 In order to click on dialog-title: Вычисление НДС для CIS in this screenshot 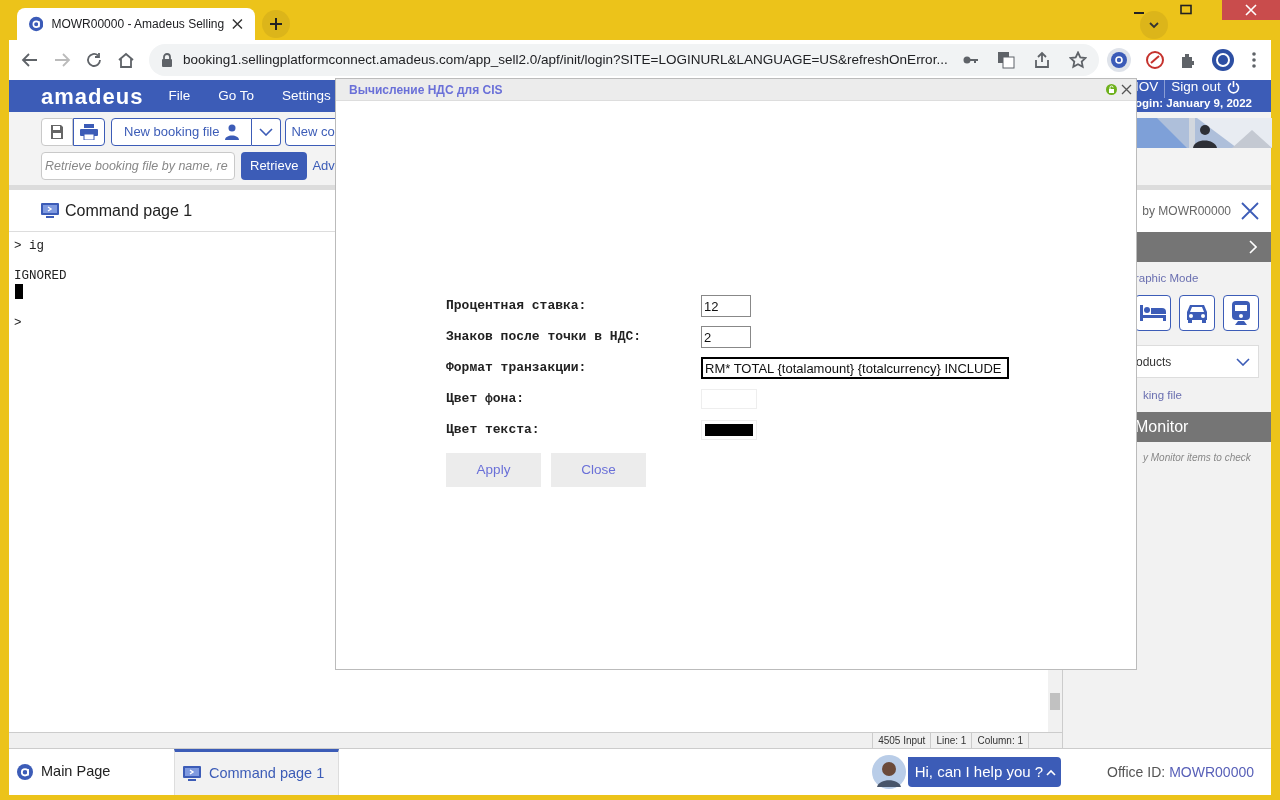, I will do `click(426, 90)`.